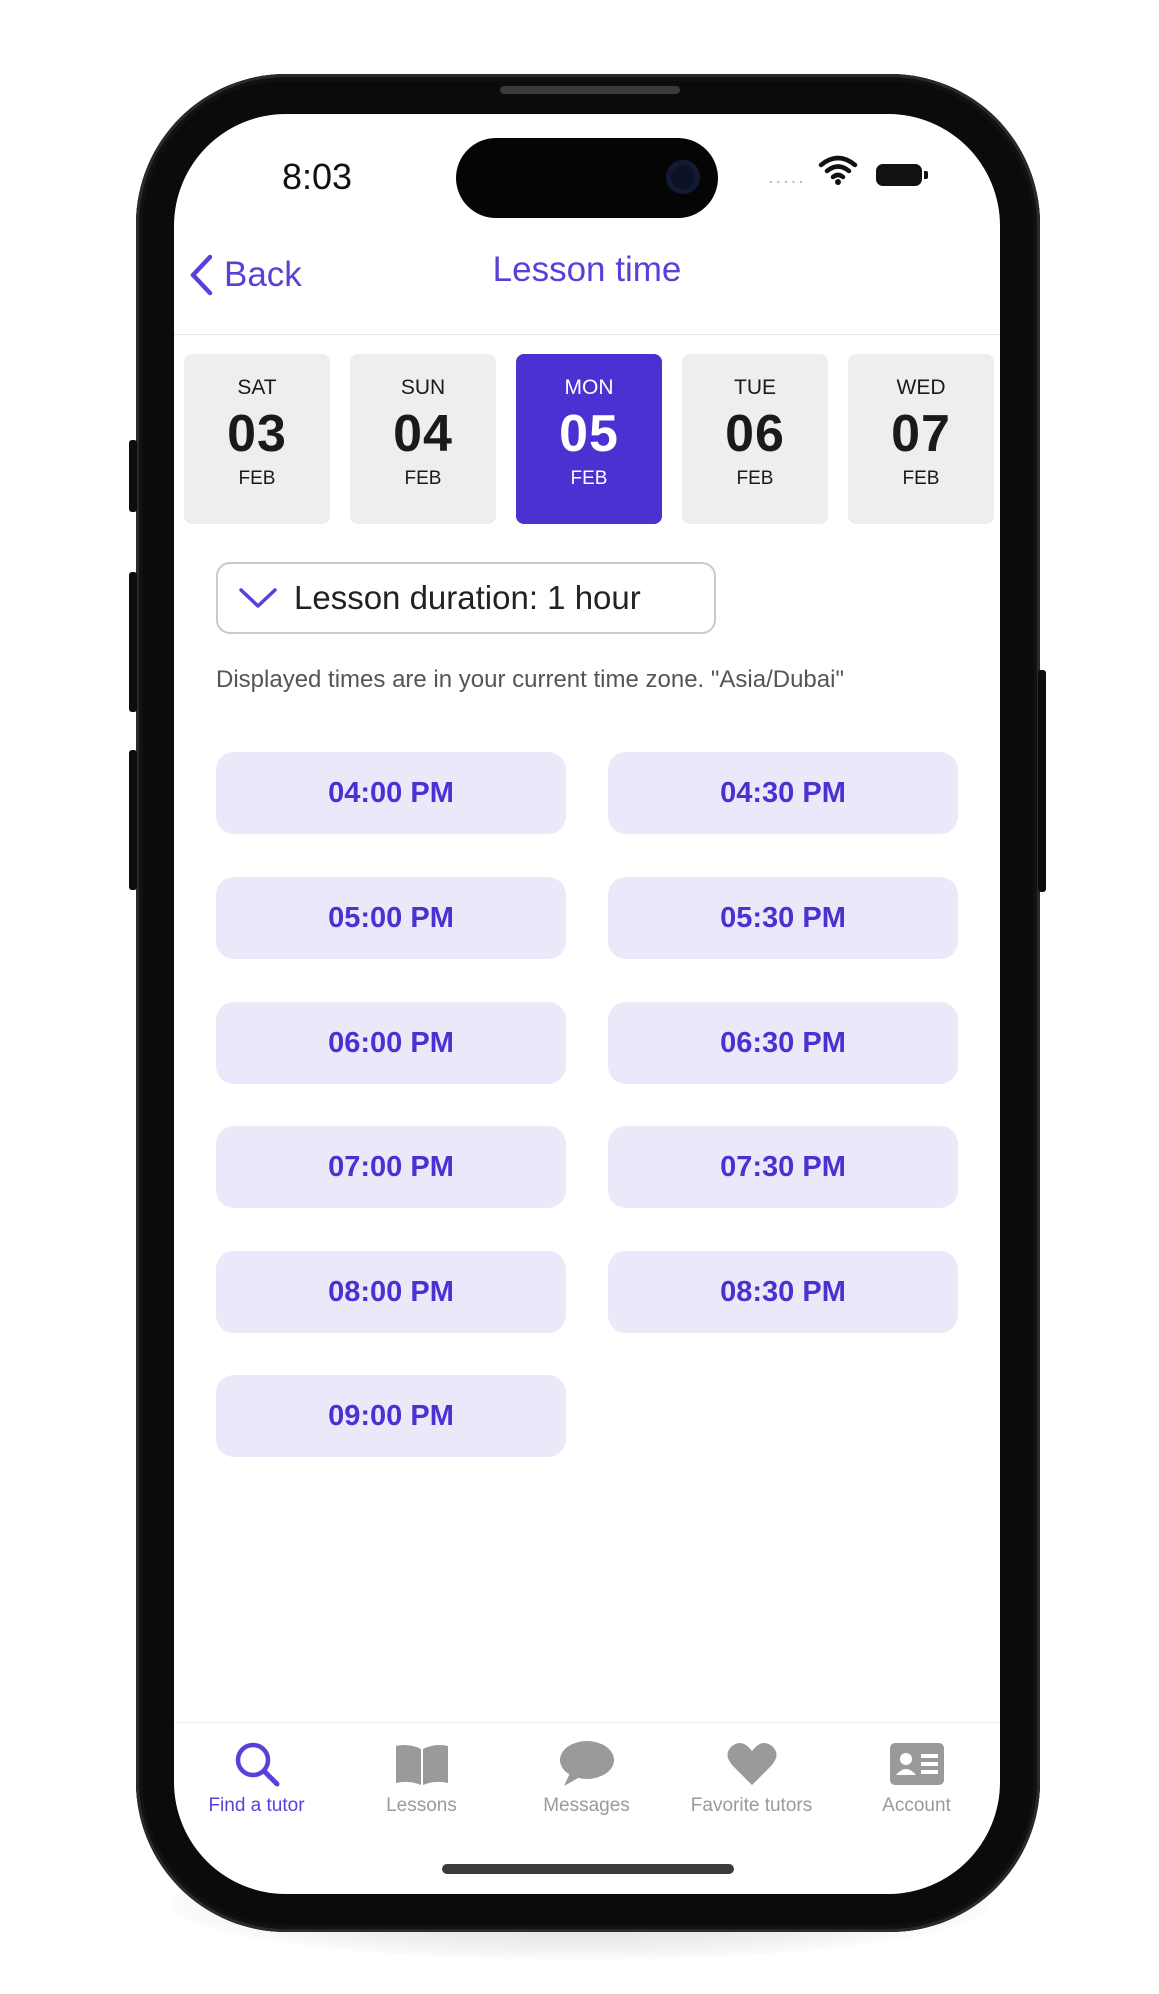  Describe the element at coordinates (391, 1416) in the screenshot. I see `time-slot-button: 09:00 PM` at that location.